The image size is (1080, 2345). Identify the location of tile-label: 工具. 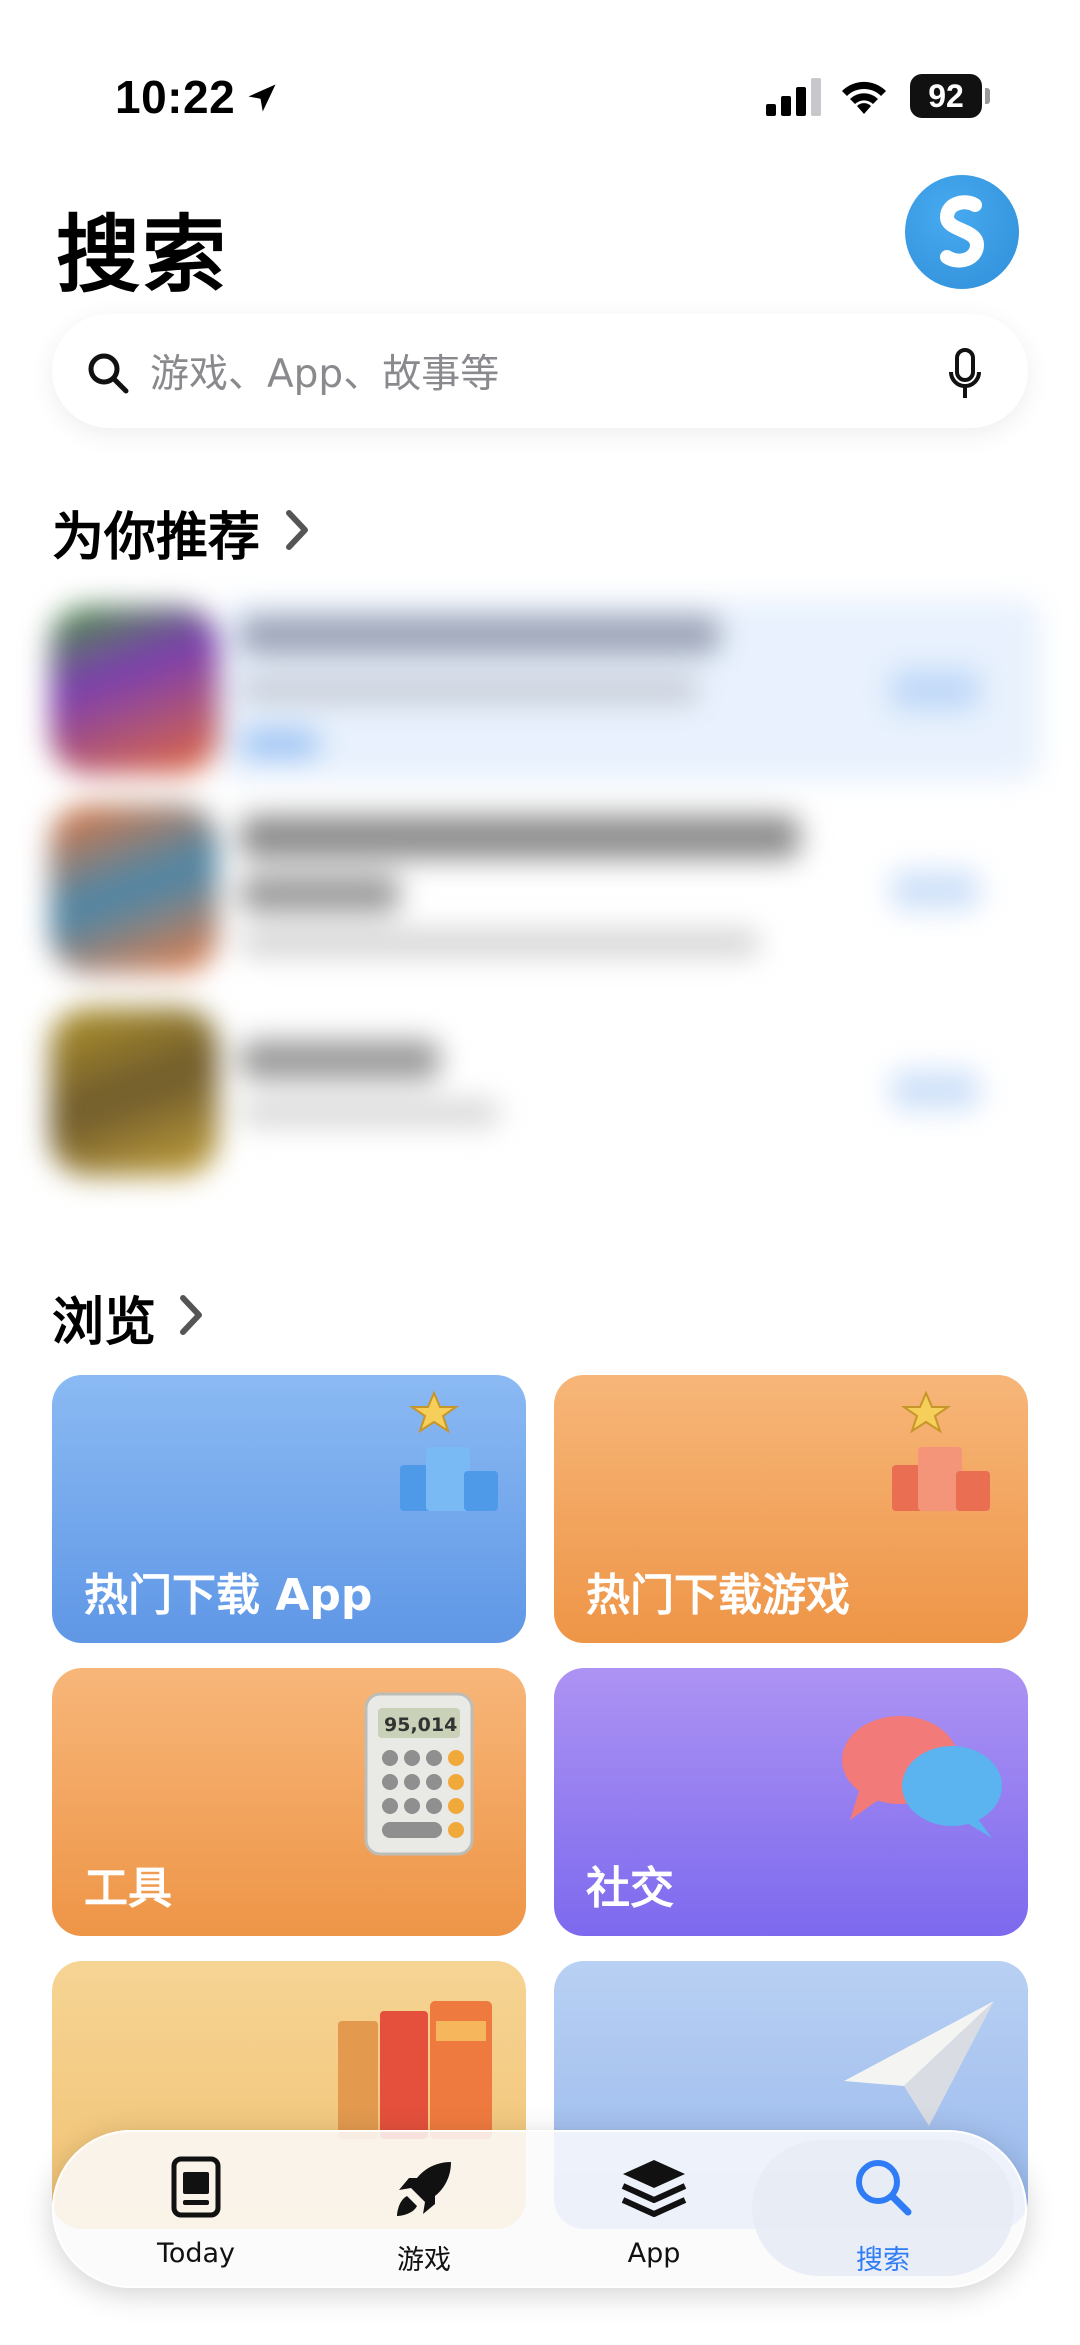
(128, 1888).